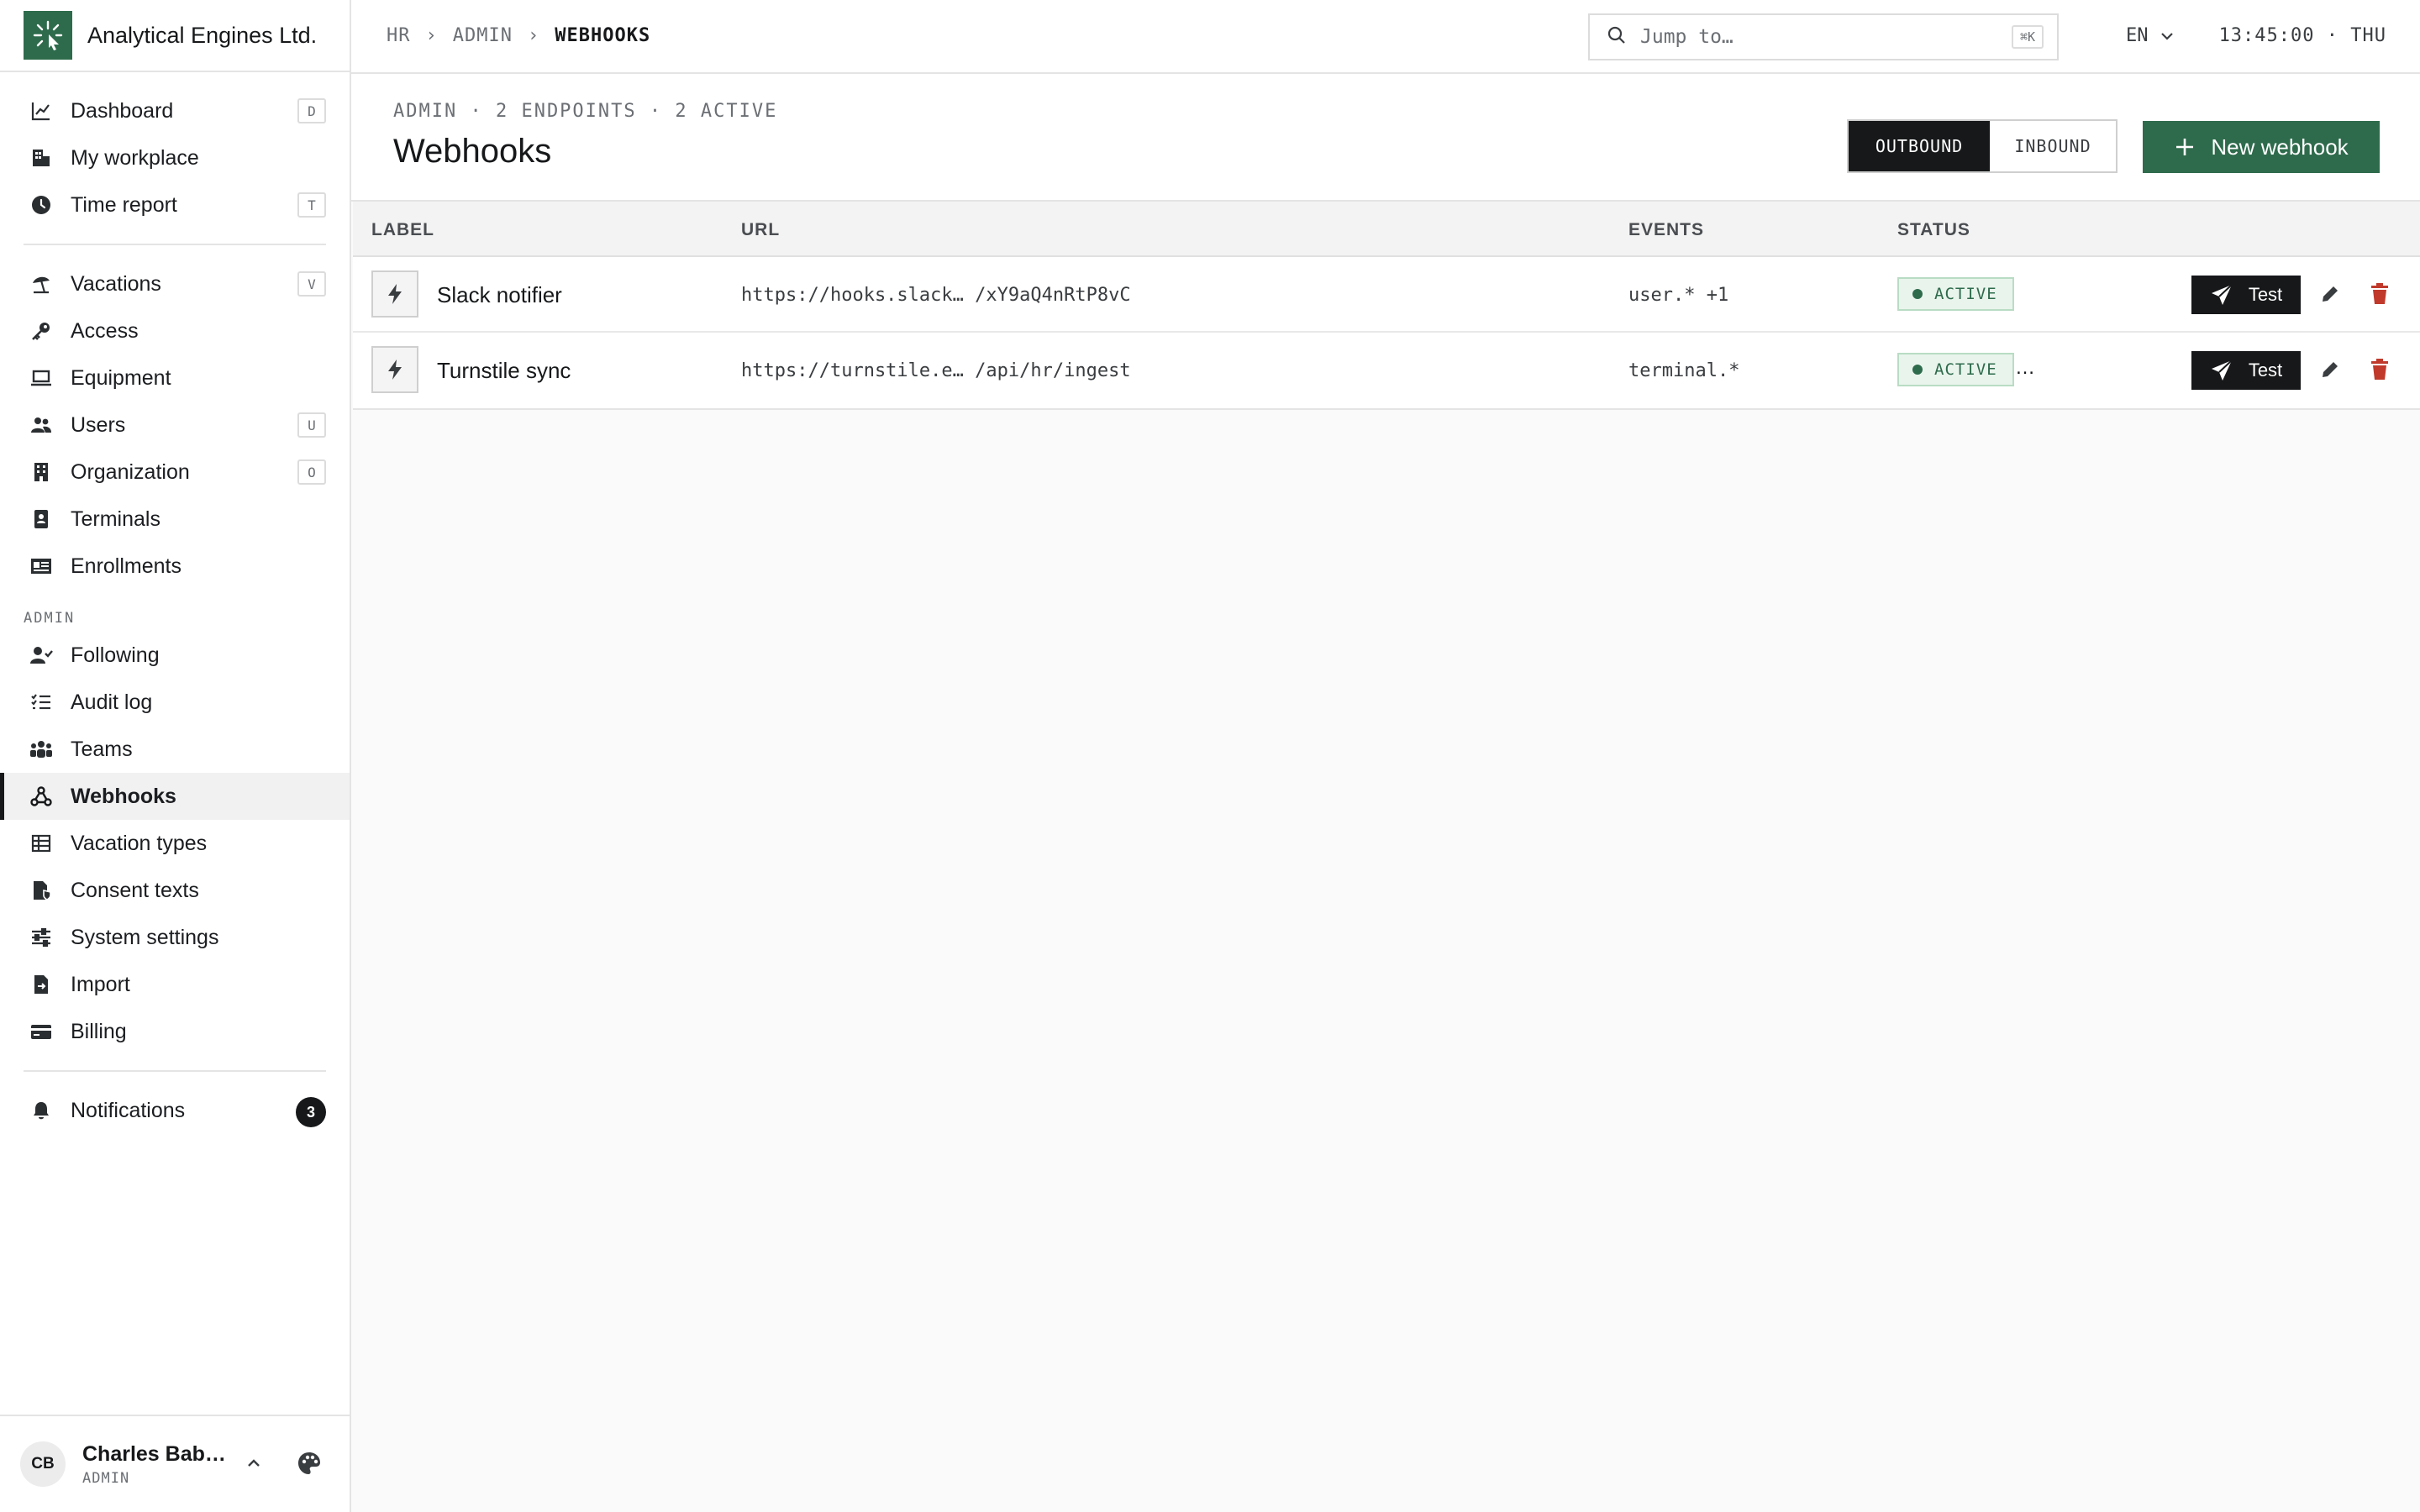 The width and height of the screenshot is (2420, 1512). I want to click on sidebar-item-label: Equipment, so click(121, 377).